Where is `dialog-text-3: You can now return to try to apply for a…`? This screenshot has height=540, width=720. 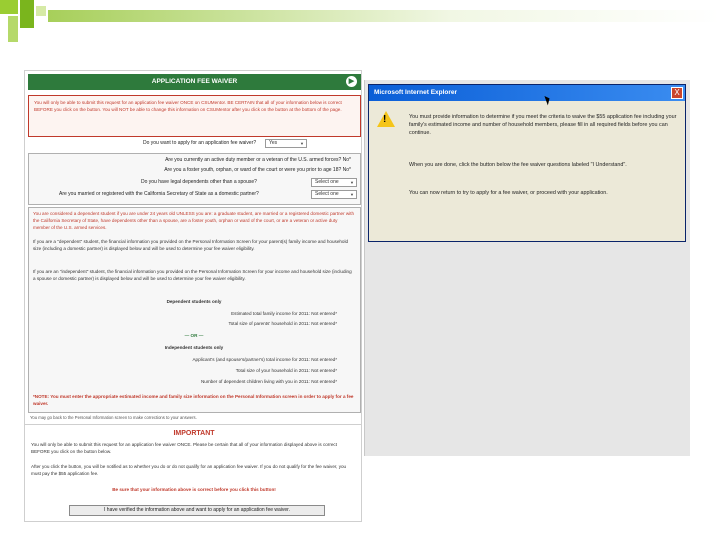
dialog-text-3: You can now return to try to apply for a… is located at coordinates (508, 193).